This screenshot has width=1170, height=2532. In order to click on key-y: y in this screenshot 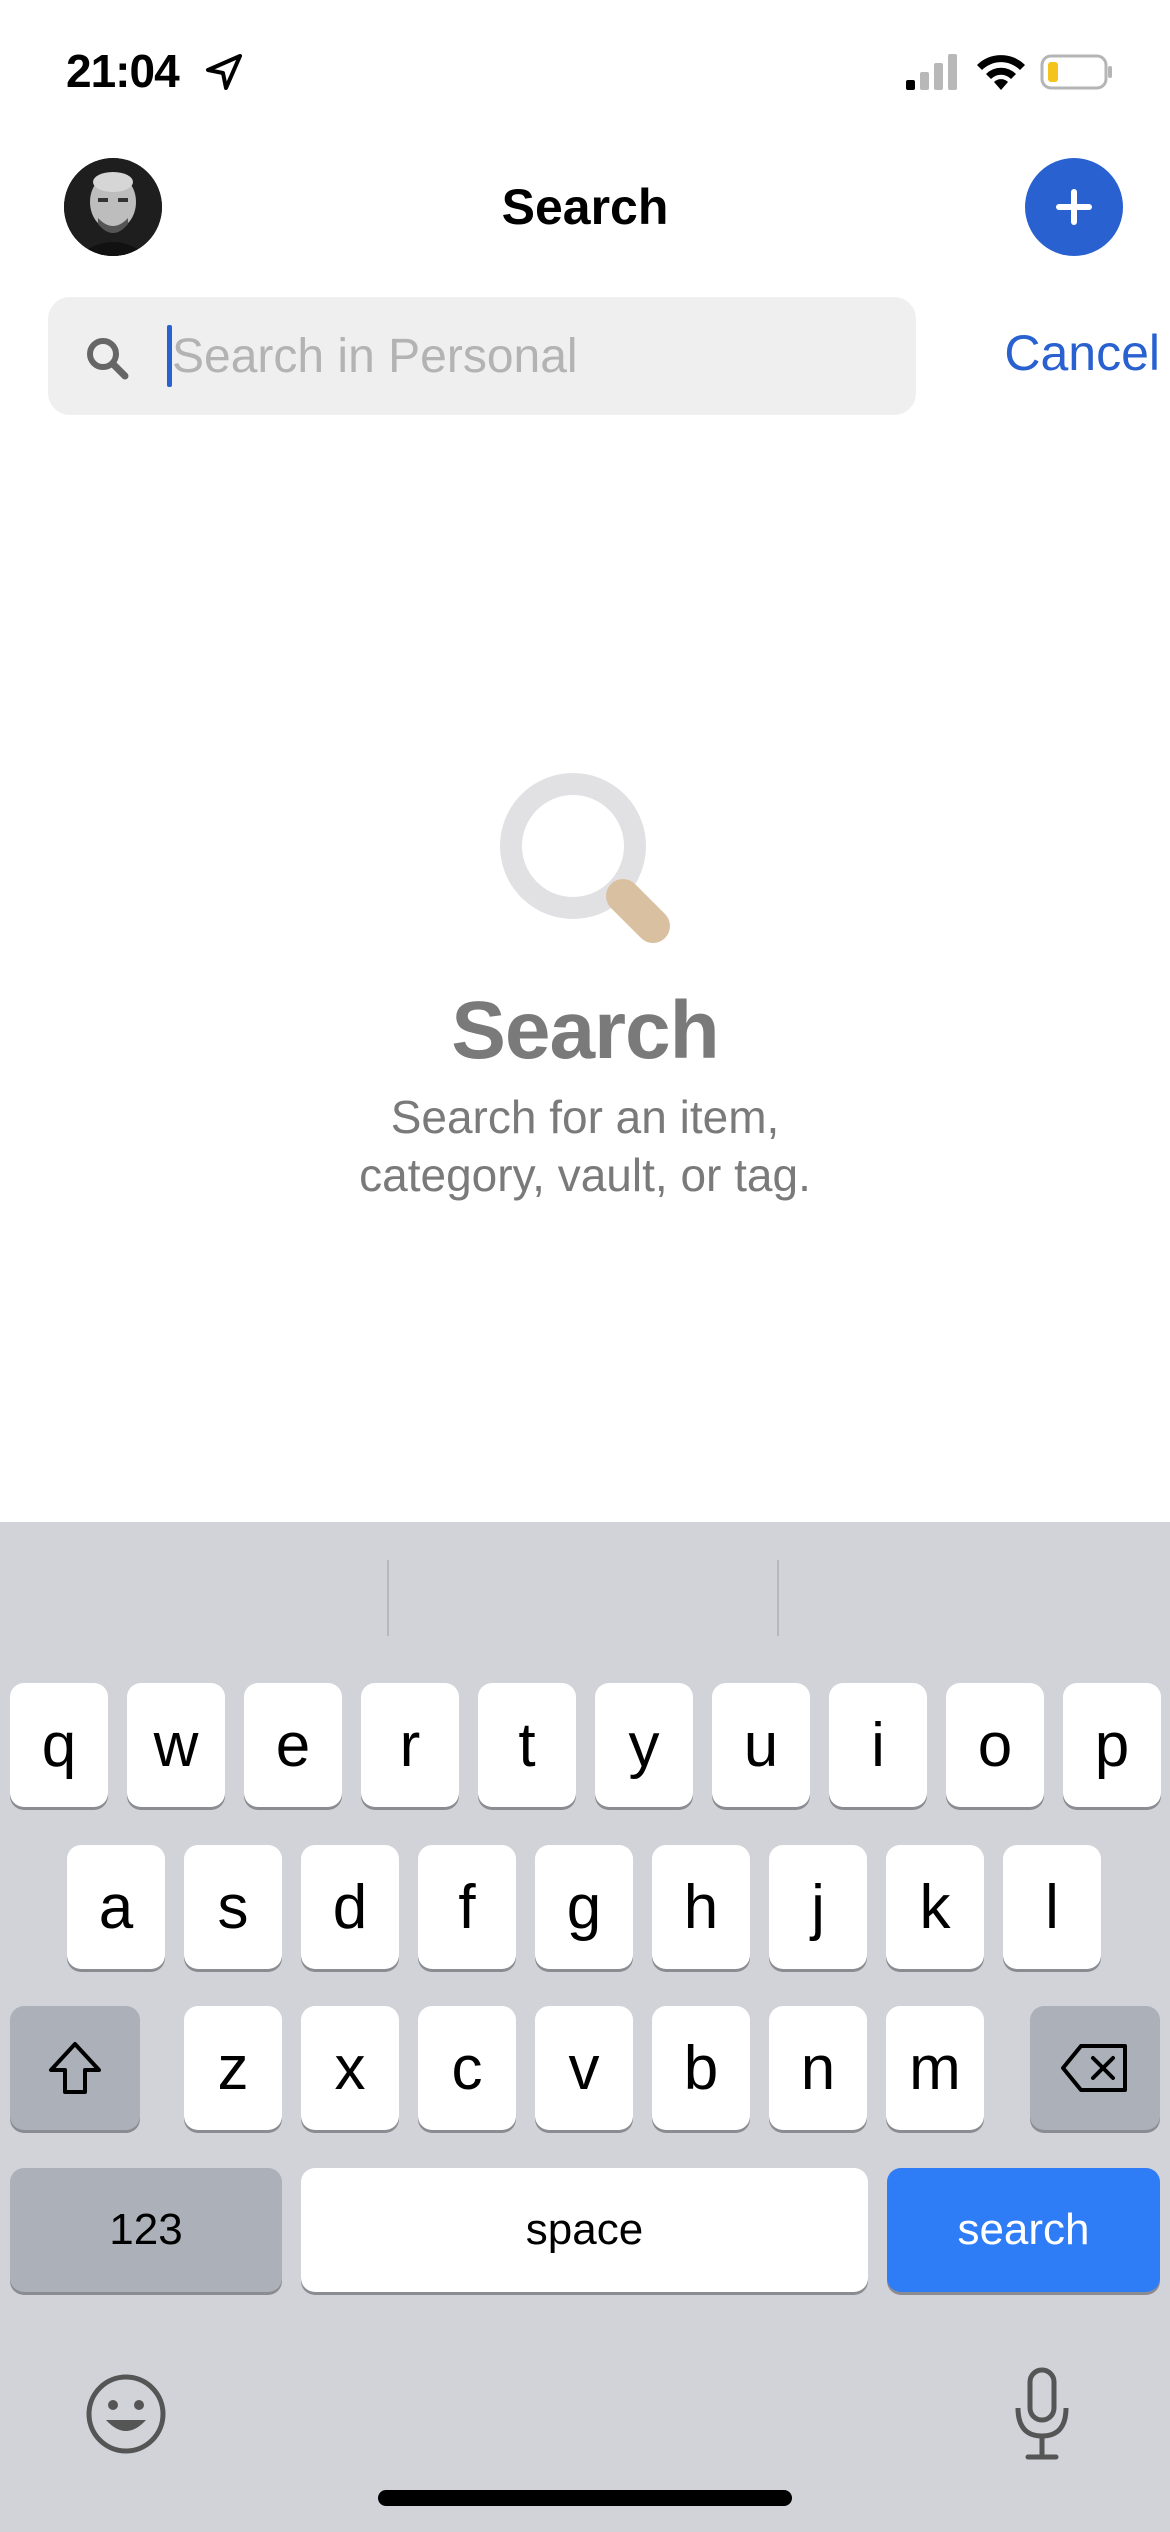, I will do `click(644, 1745)`.